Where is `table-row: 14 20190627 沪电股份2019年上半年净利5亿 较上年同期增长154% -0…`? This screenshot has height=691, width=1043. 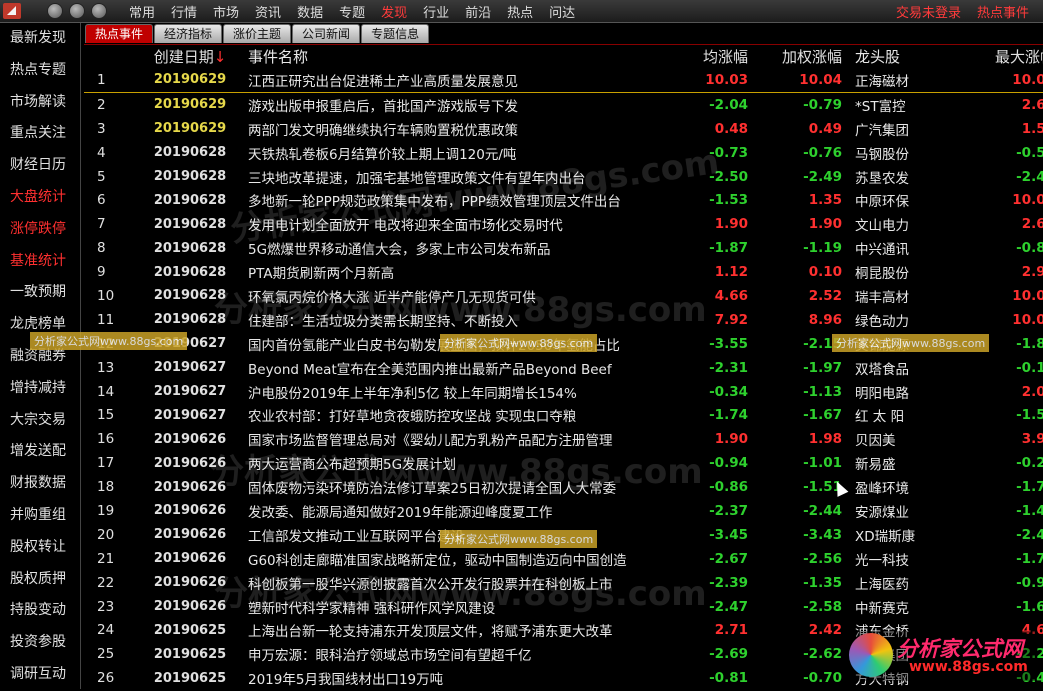 table-row: 14 20190627 沪电股份2019年上半年净利5亿 较上年同期增长154% -0… is located at coordinates (563, 392).